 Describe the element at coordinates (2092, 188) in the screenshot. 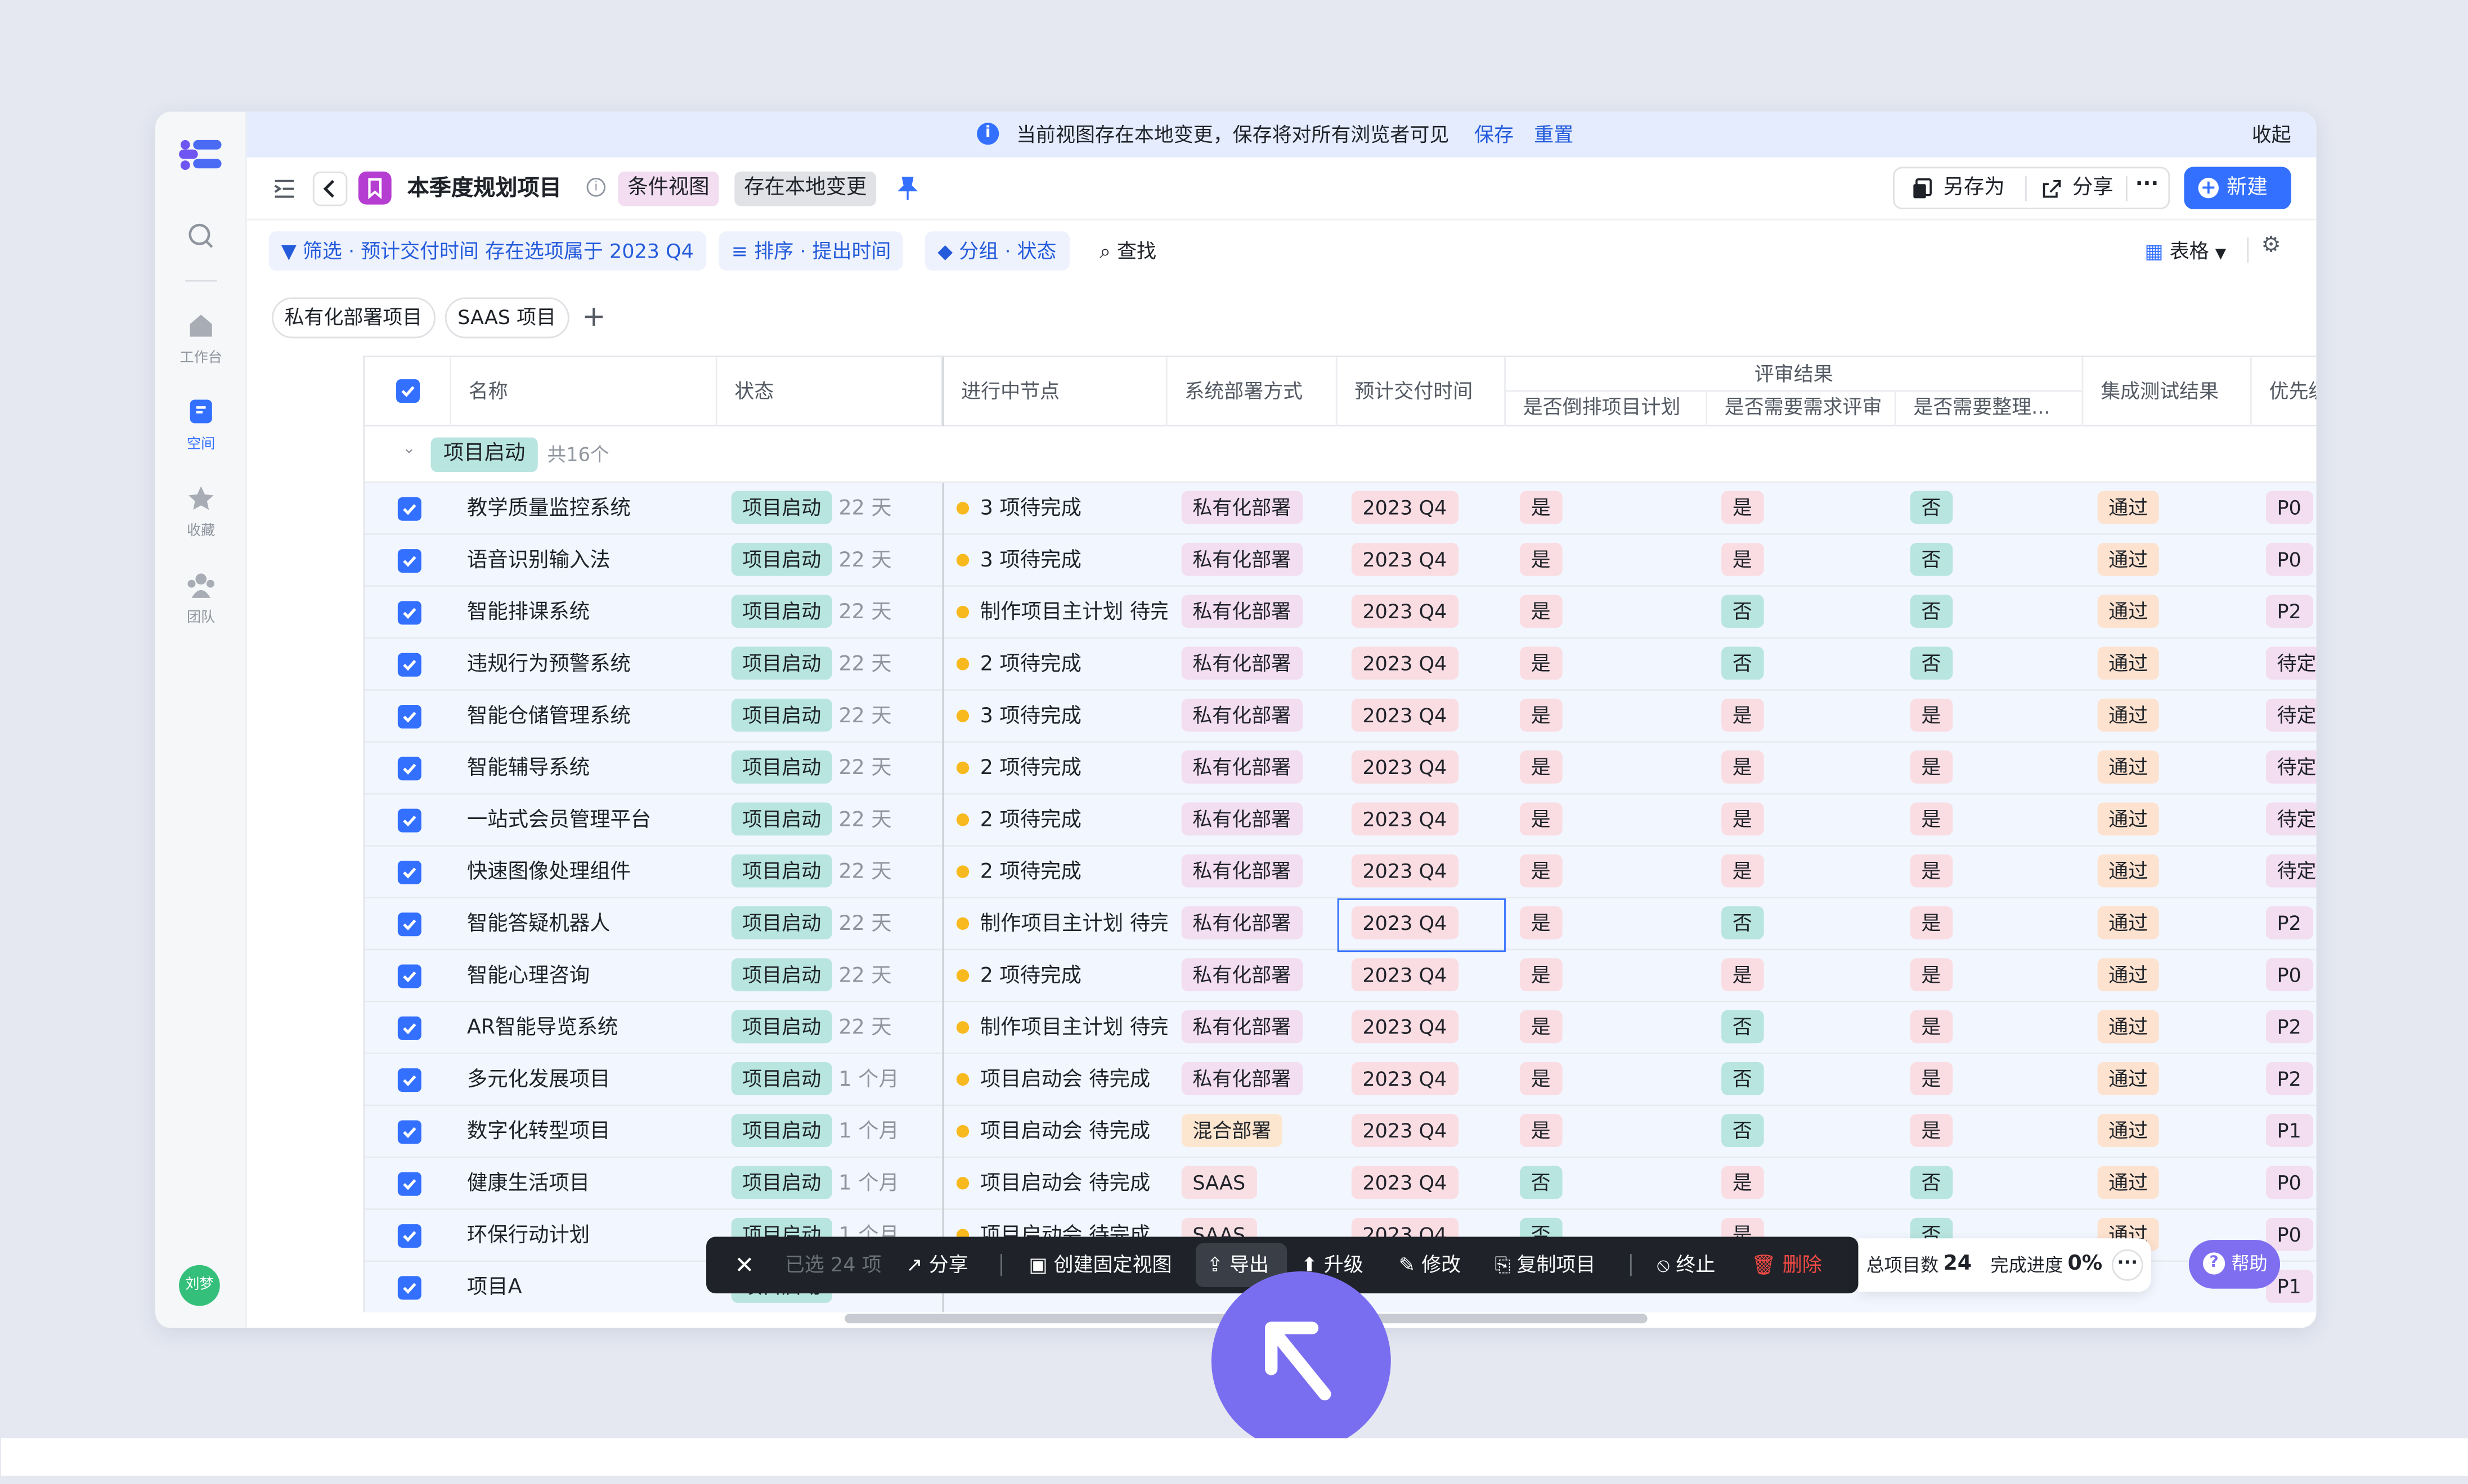

I see `share-button: 分享` at that location.